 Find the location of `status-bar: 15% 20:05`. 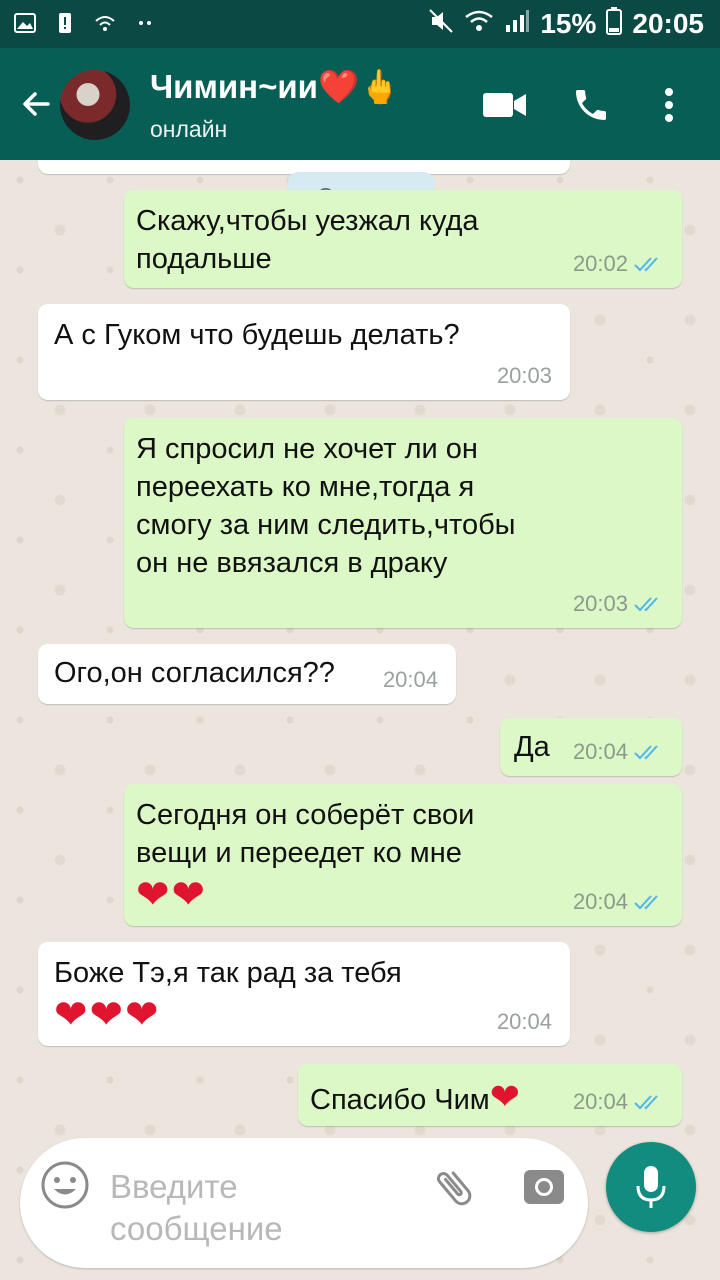

status-bar: 15% 20:05 is located at coordinates (360, 24).